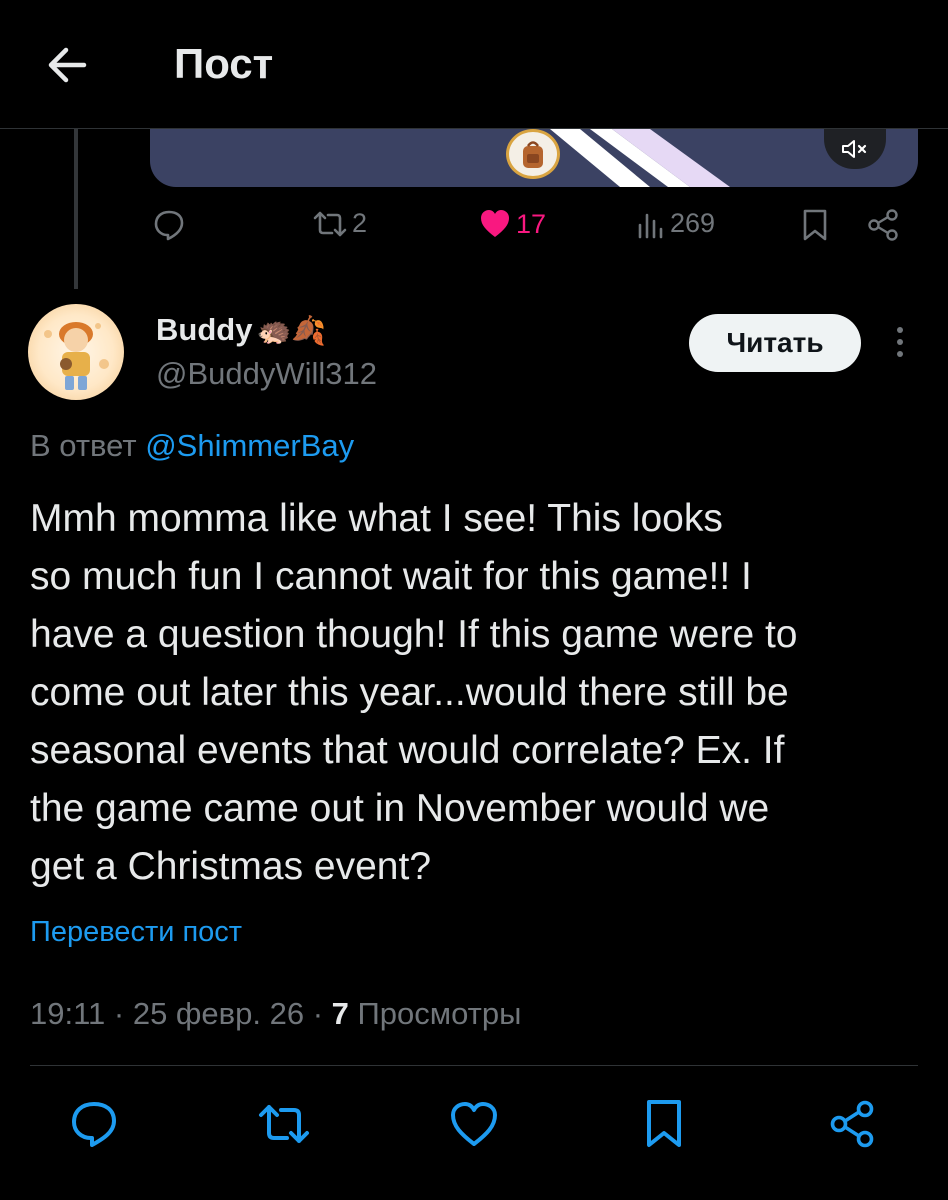  I want to click on views-count: 269, so click(693, 223).